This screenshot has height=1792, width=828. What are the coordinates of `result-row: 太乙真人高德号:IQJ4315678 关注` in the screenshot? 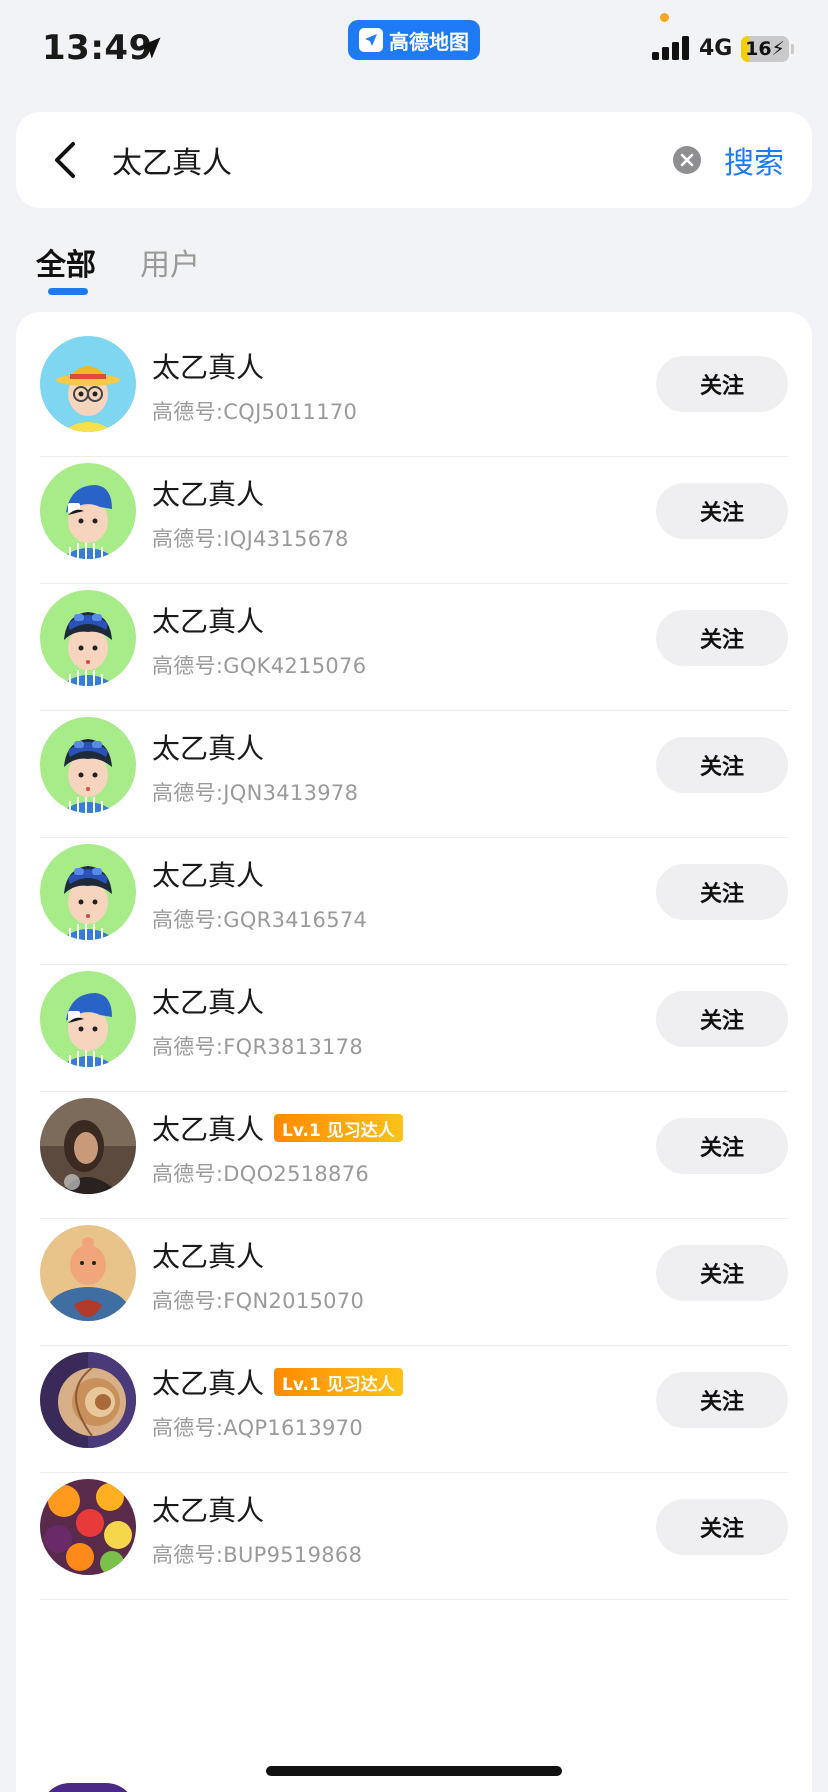 It's located at (414, 511).